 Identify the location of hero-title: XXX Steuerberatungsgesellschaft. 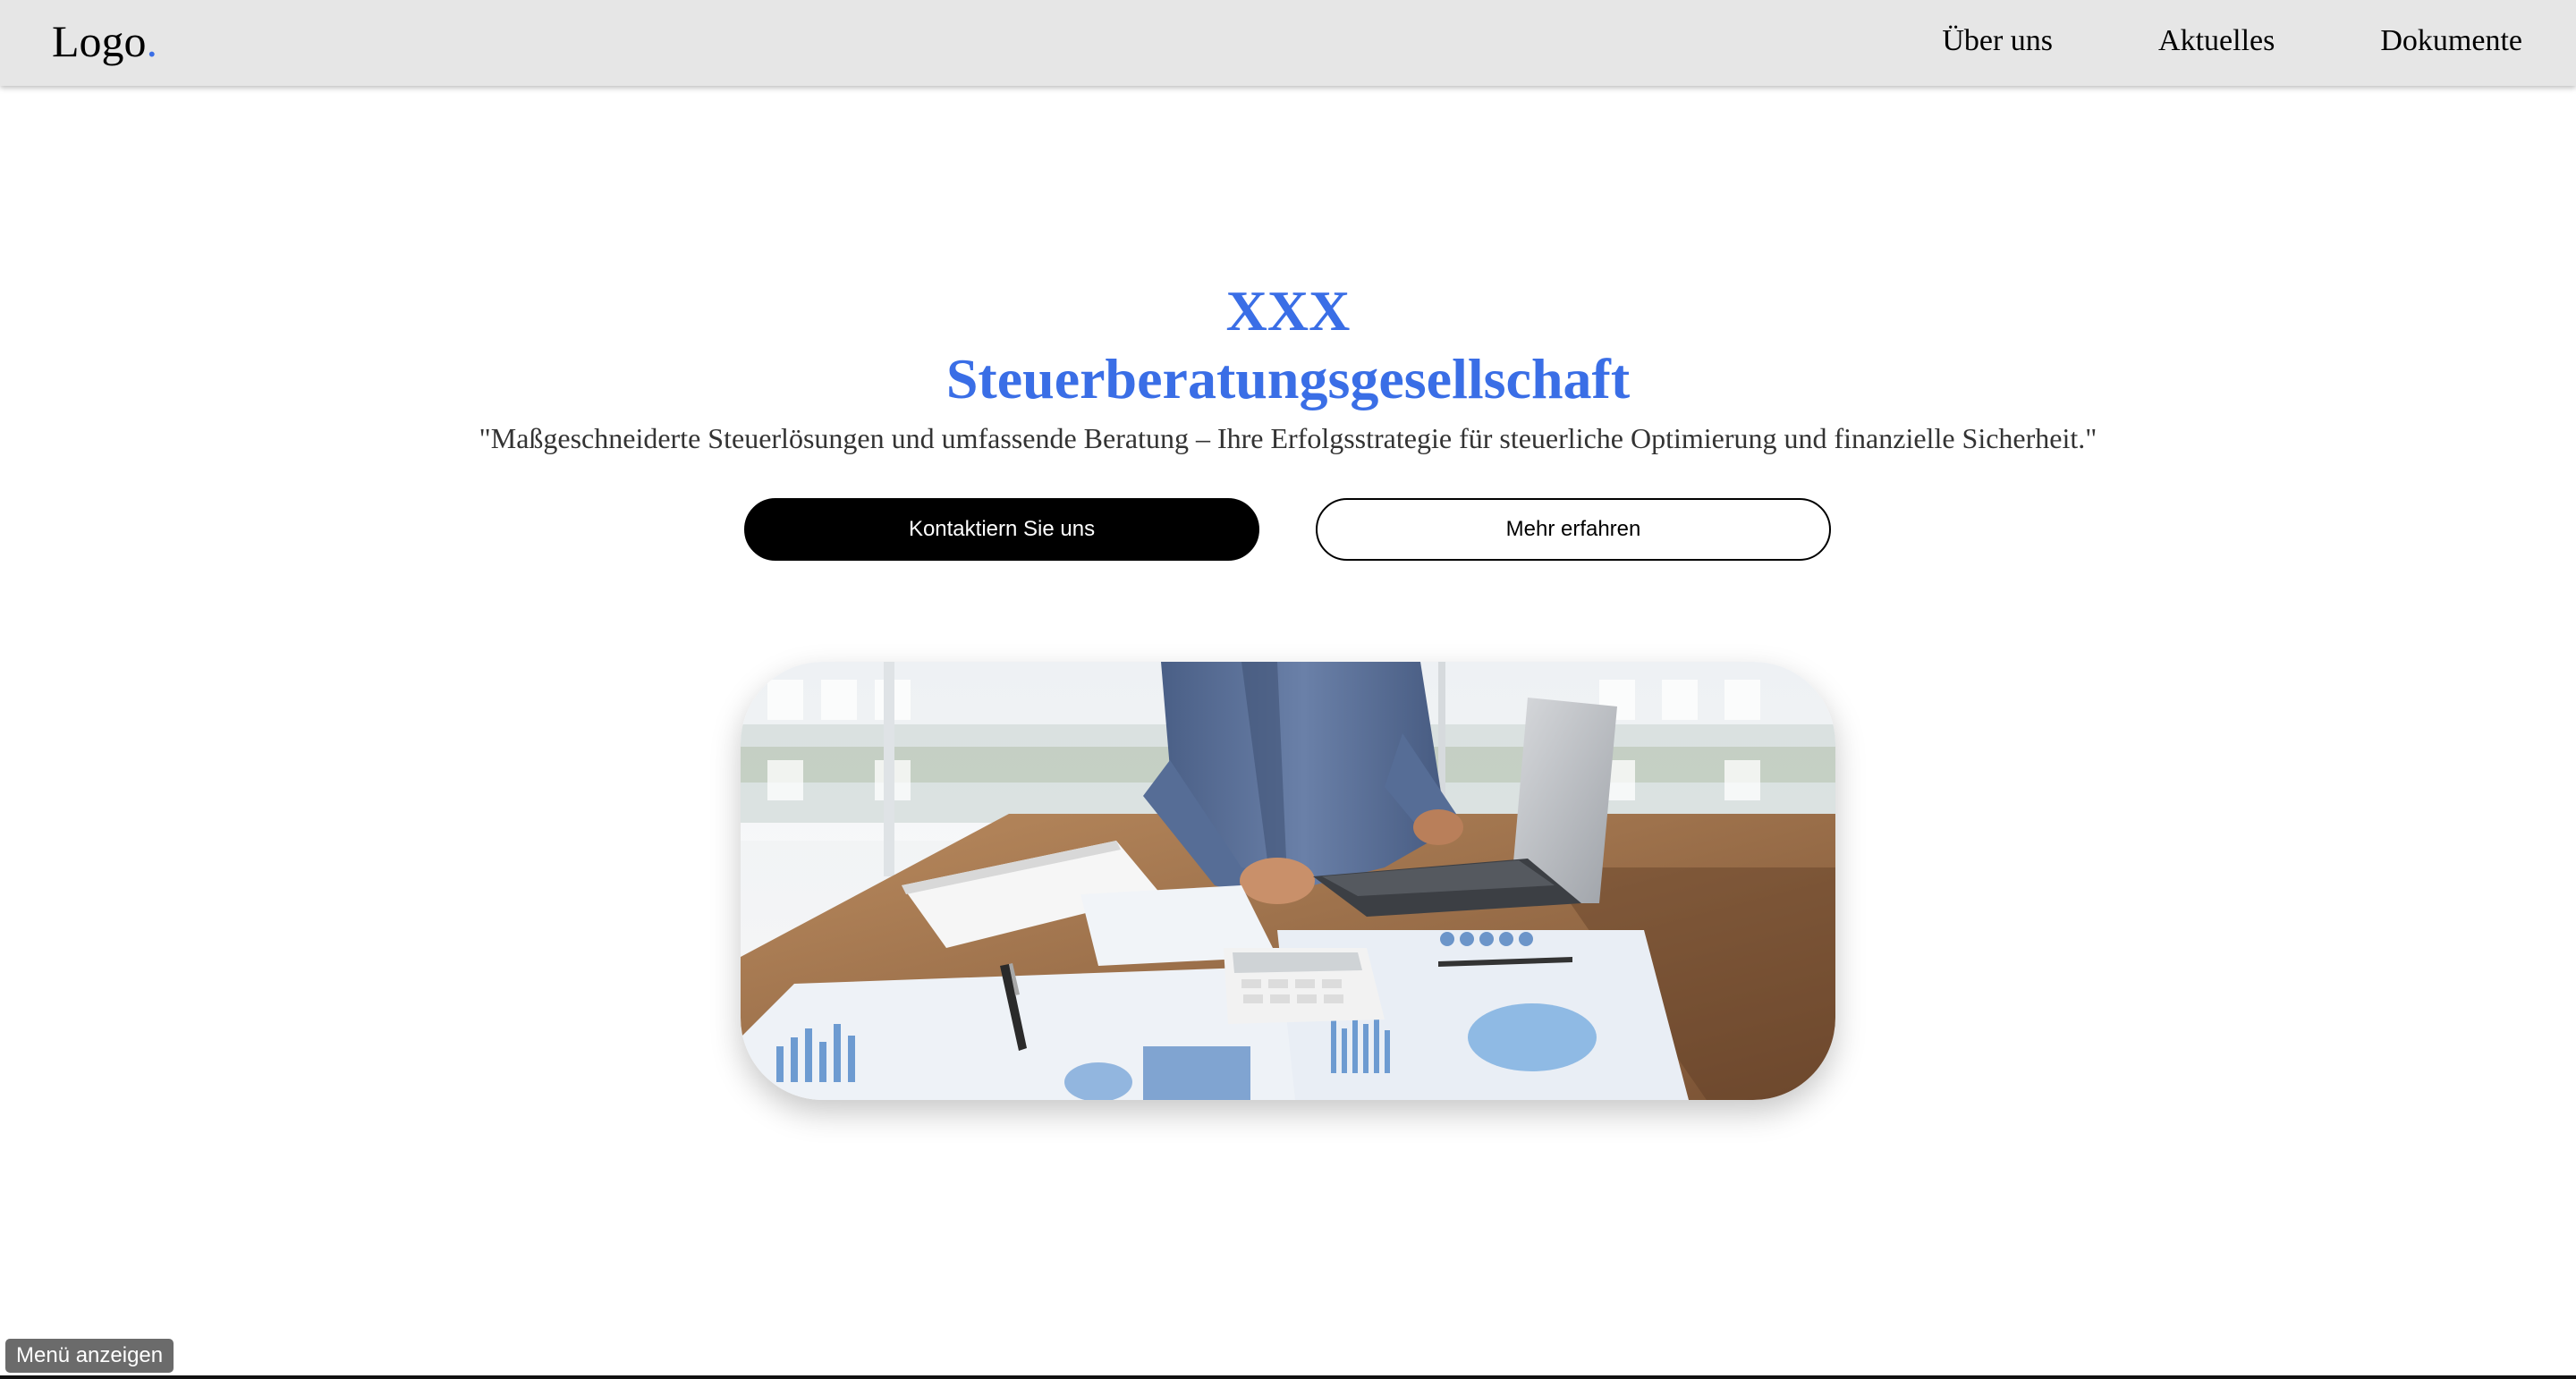
(1288, 345).